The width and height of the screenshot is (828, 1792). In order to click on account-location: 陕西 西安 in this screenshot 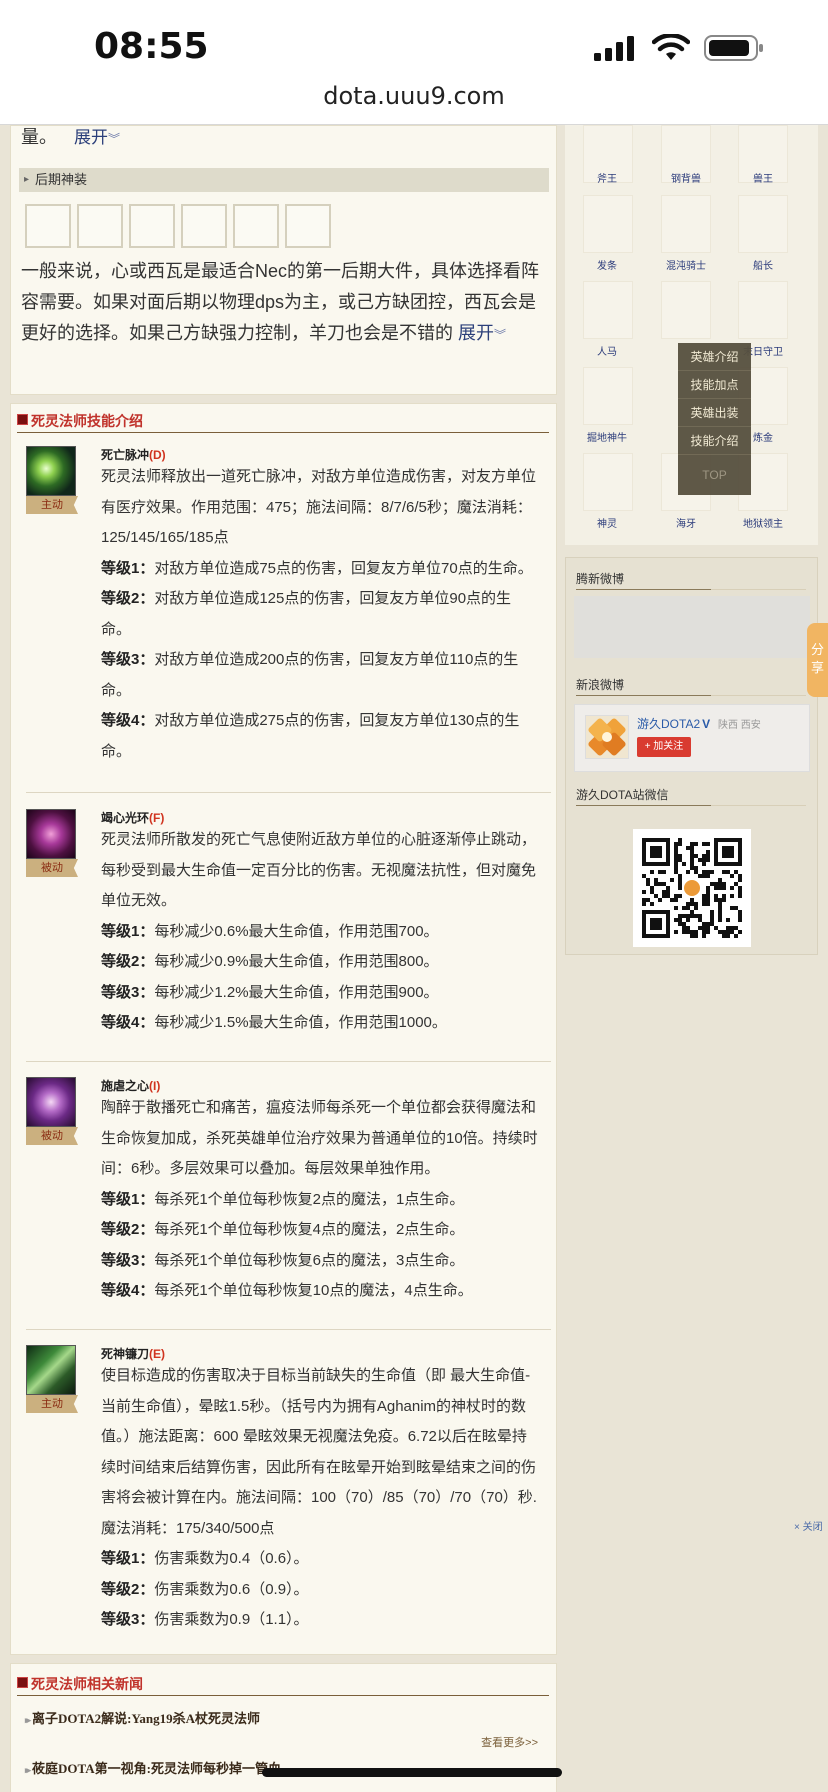, I will do `click(739, 725)`.